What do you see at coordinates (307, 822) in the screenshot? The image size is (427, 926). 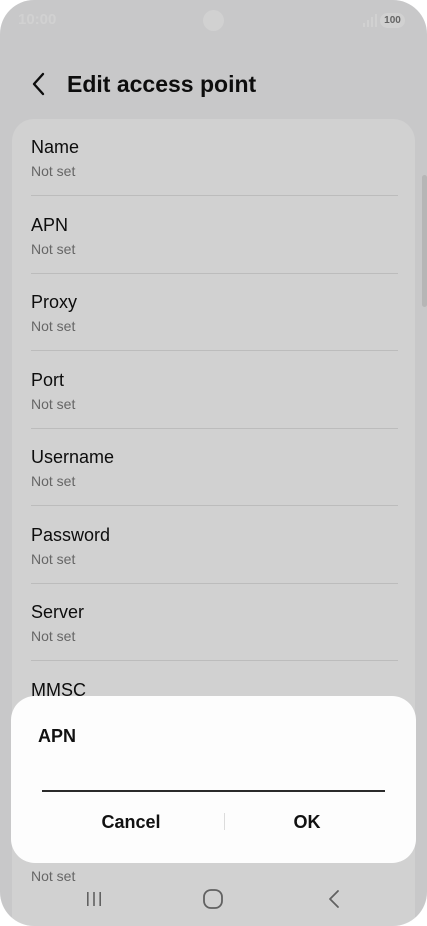 I see `ok-button: OK` at bounding box center [307, 822].